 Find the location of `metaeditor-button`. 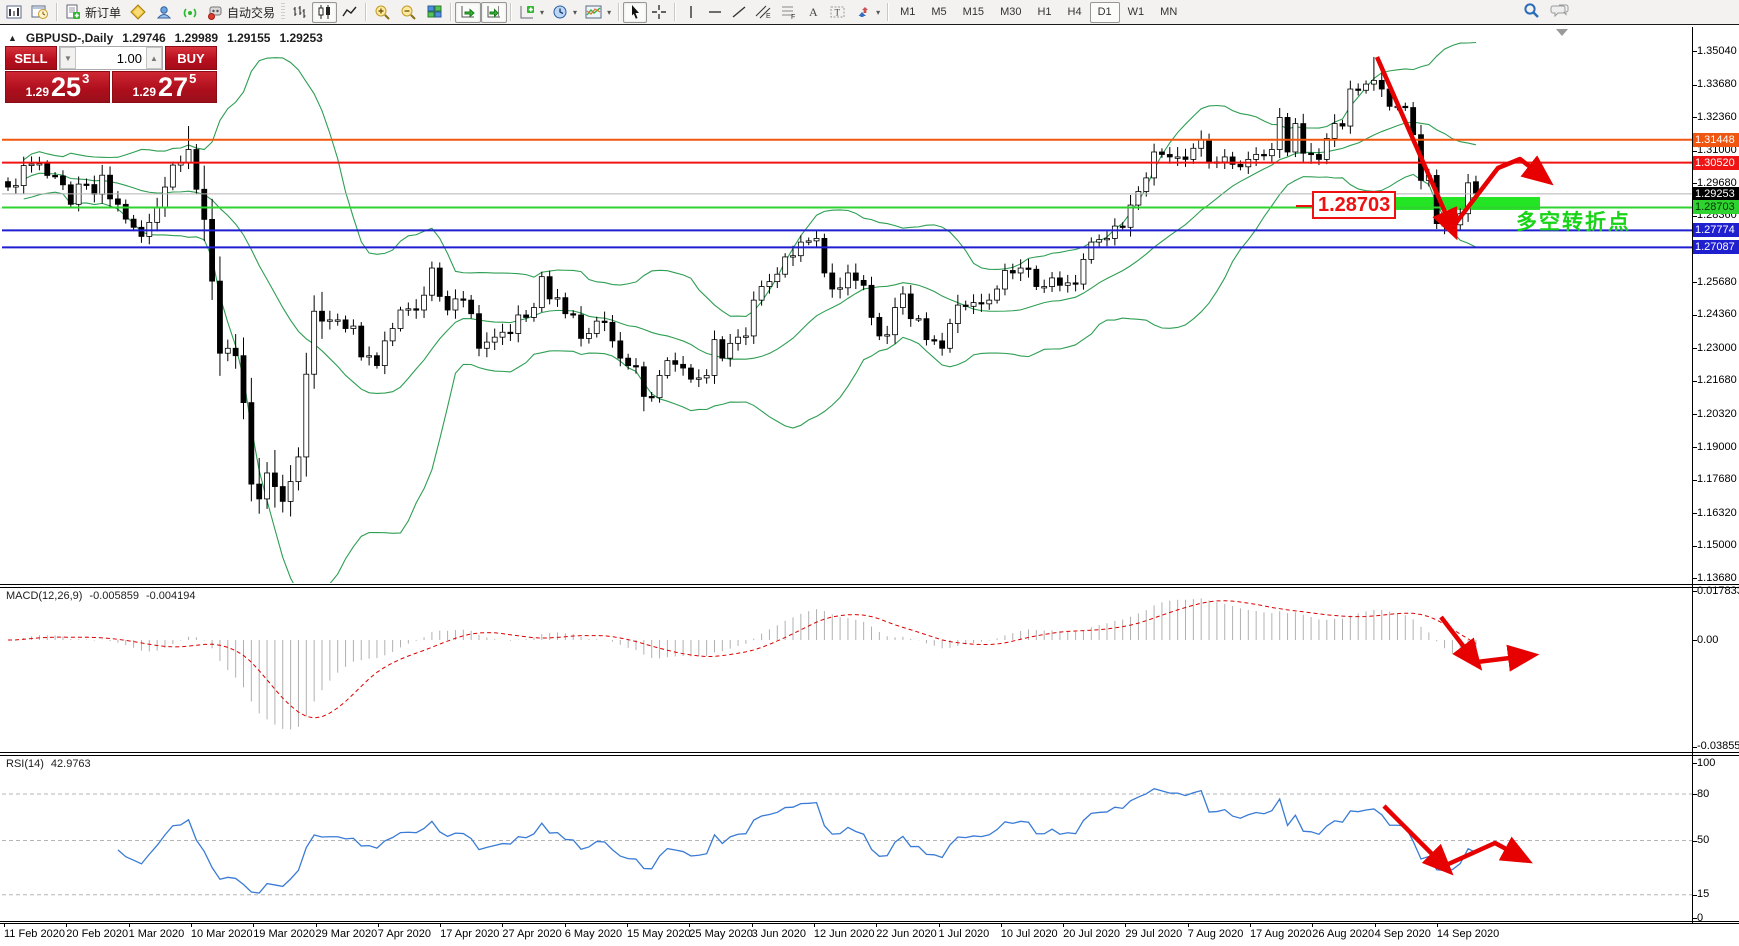

metaeditor-button is located at coordinates (138, 12).